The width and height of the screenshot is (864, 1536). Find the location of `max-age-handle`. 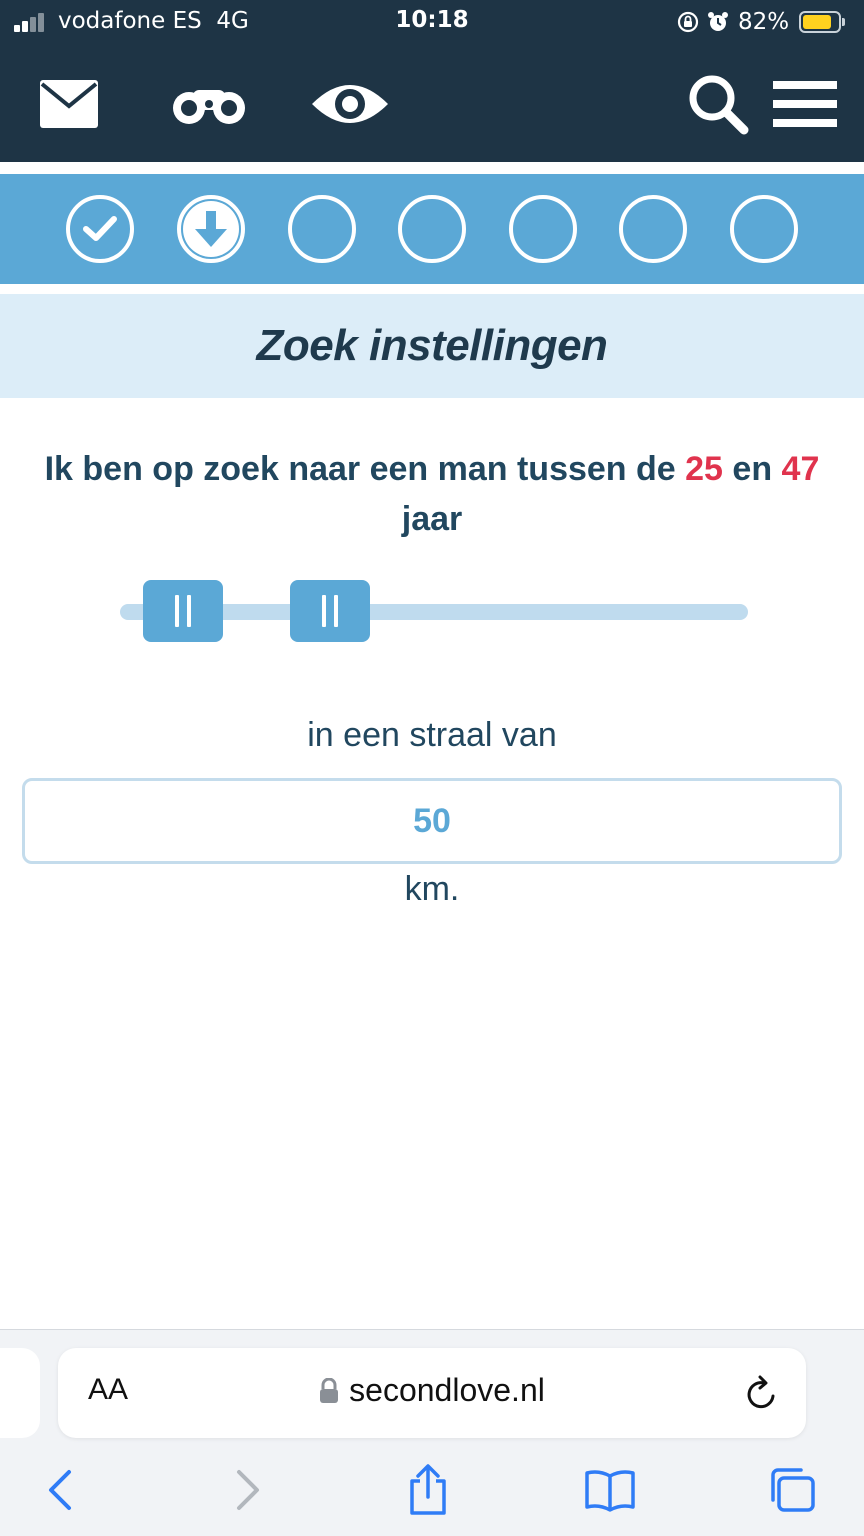

max-age-handle is located at coordinates (330, 611).